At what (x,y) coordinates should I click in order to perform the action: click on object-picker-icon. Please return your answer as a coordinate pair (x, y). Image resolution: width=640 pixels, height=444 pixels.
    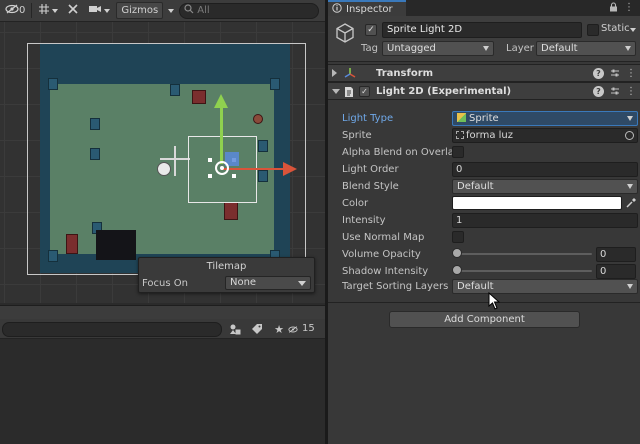
    Looking at the image, I should click on (629, 135).